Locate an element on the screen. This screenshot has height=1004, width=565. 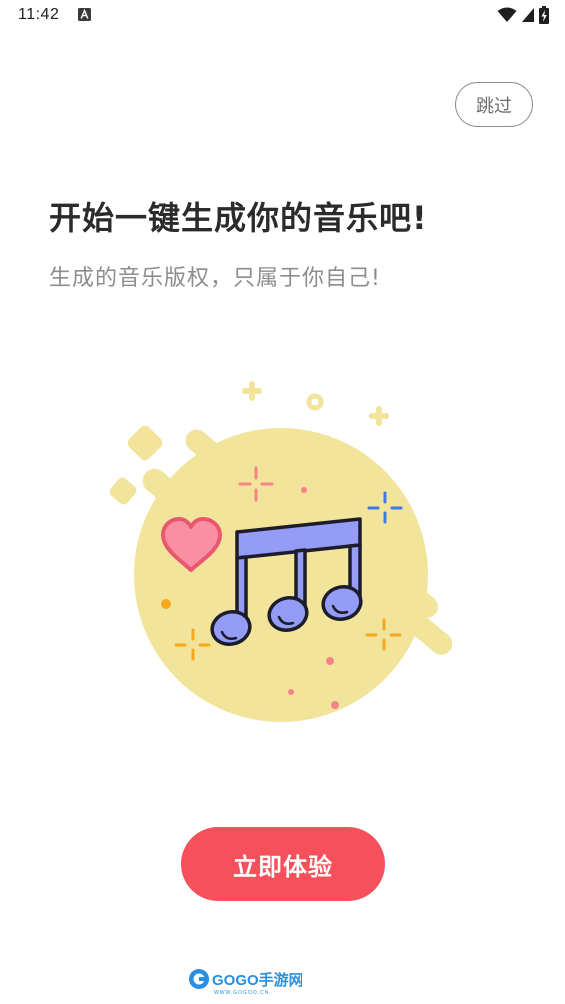
gogo-watermark-logo: GOGO手游网 WWW.GOGOO.CN is located at coordinates (245, 982).